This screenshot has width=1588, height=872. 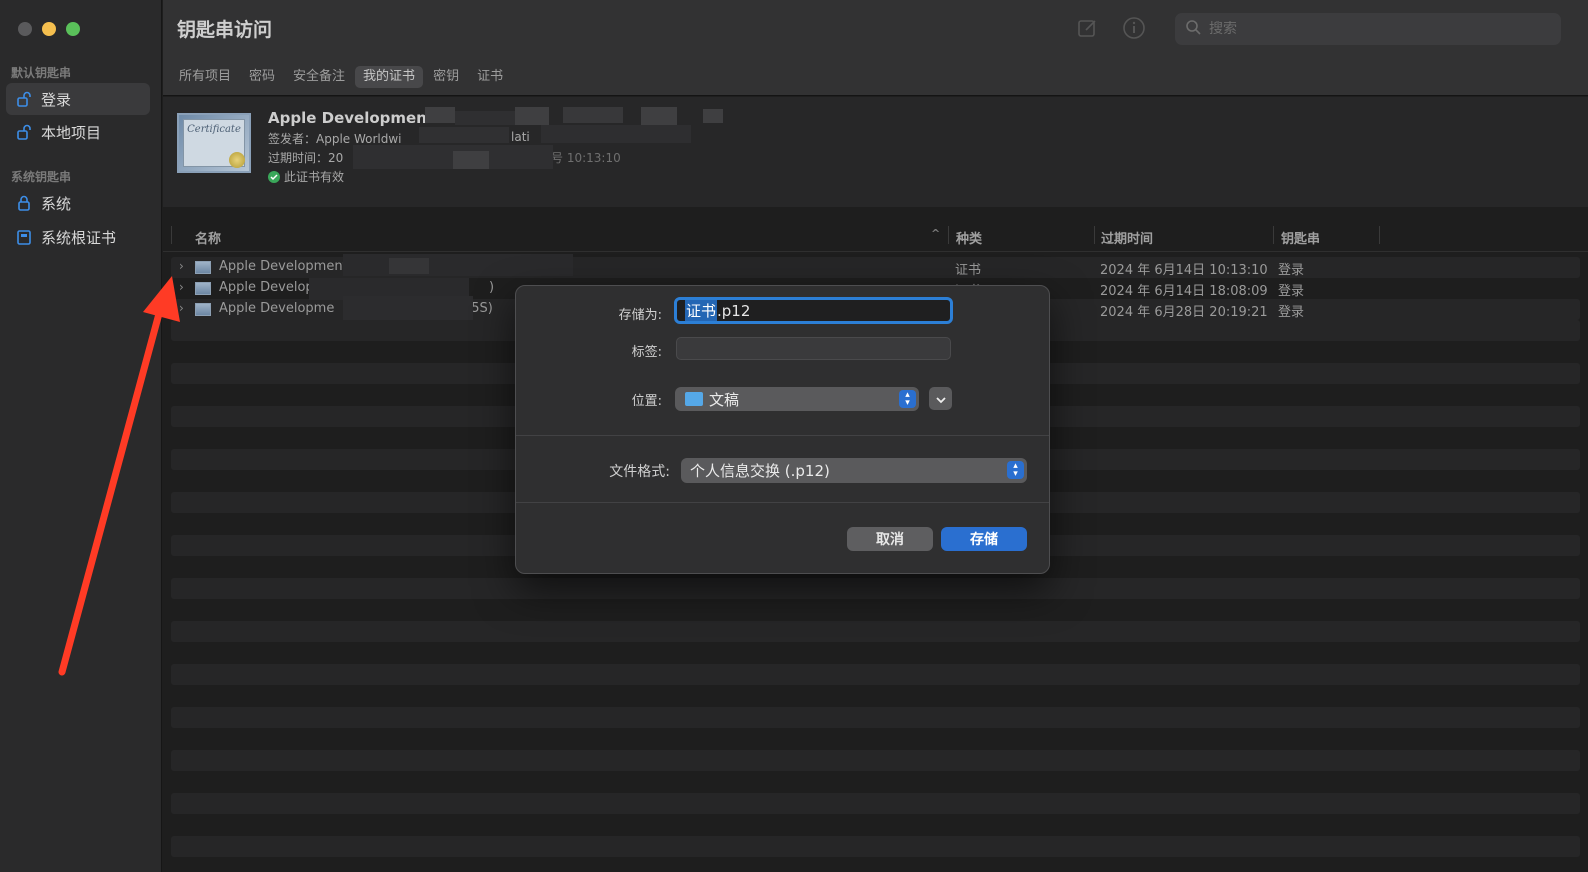 I want to click on sidebar-item-label: 系统根证书, so click(x=79, y=237).